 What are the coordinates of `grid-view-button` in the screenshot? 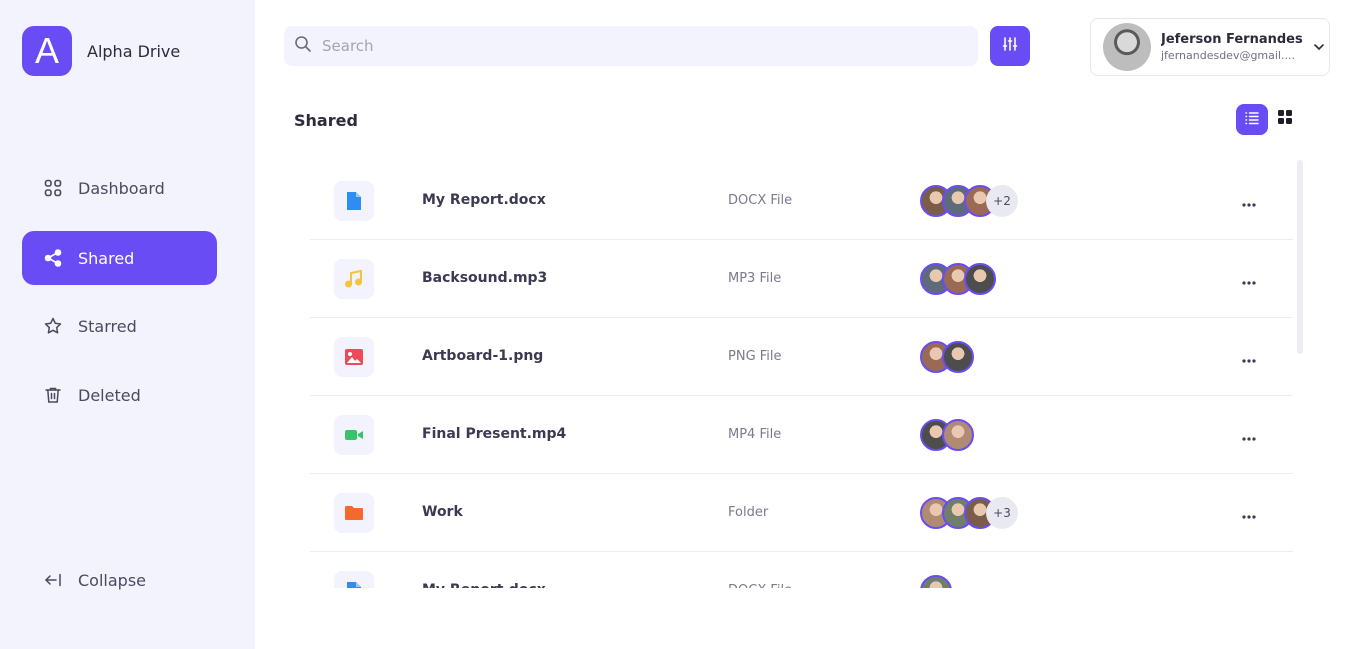 It's located at (1285, 119).